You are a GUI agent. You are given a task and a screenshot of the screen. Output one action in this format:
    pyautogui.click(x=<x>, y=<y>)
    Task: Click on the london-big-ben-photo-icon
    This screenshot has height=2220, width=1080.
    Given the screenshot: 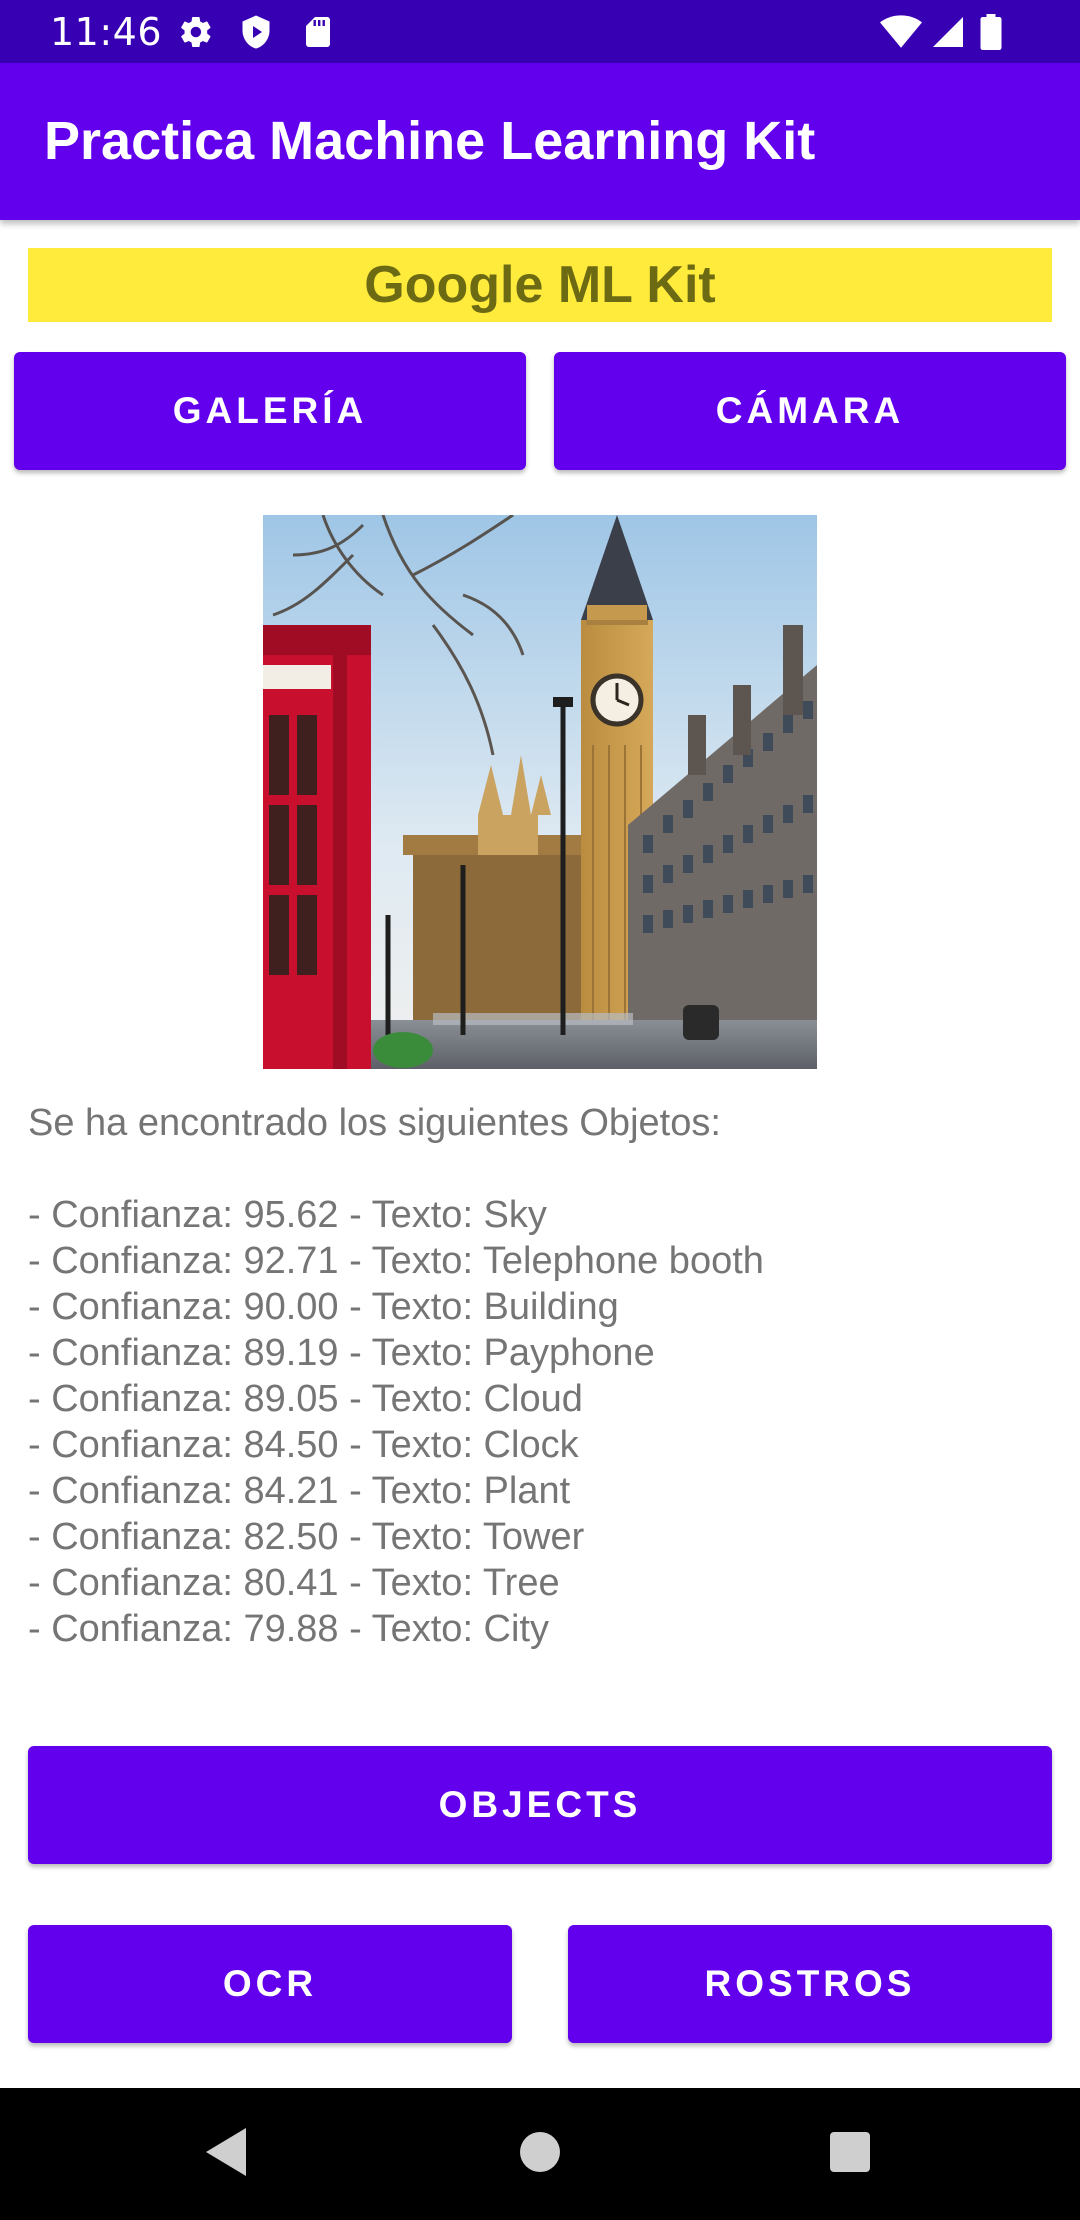 What is the action you would take?
    pyautogui.click(x=540, y=792)
    